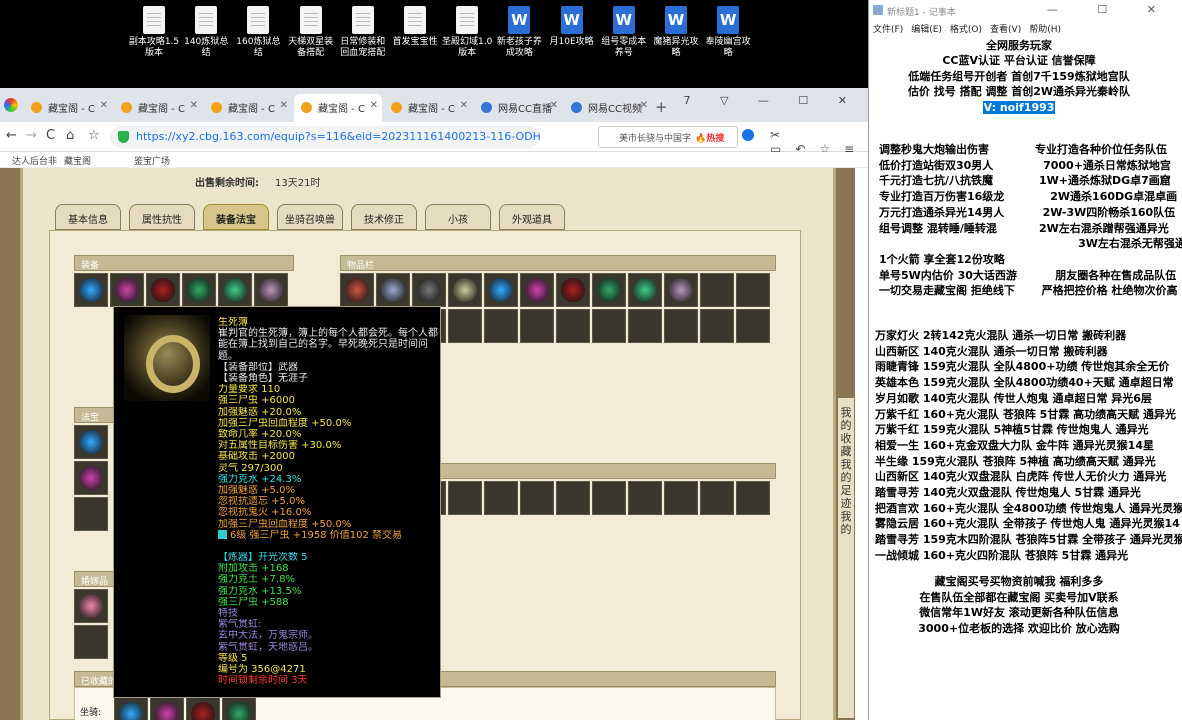 The width and height of the screenshot is (1182, 720). Describe the element at coordinates (415, 27) in the screenshot. I see `desktop-icon-5: 首发宝宝性` at that location.